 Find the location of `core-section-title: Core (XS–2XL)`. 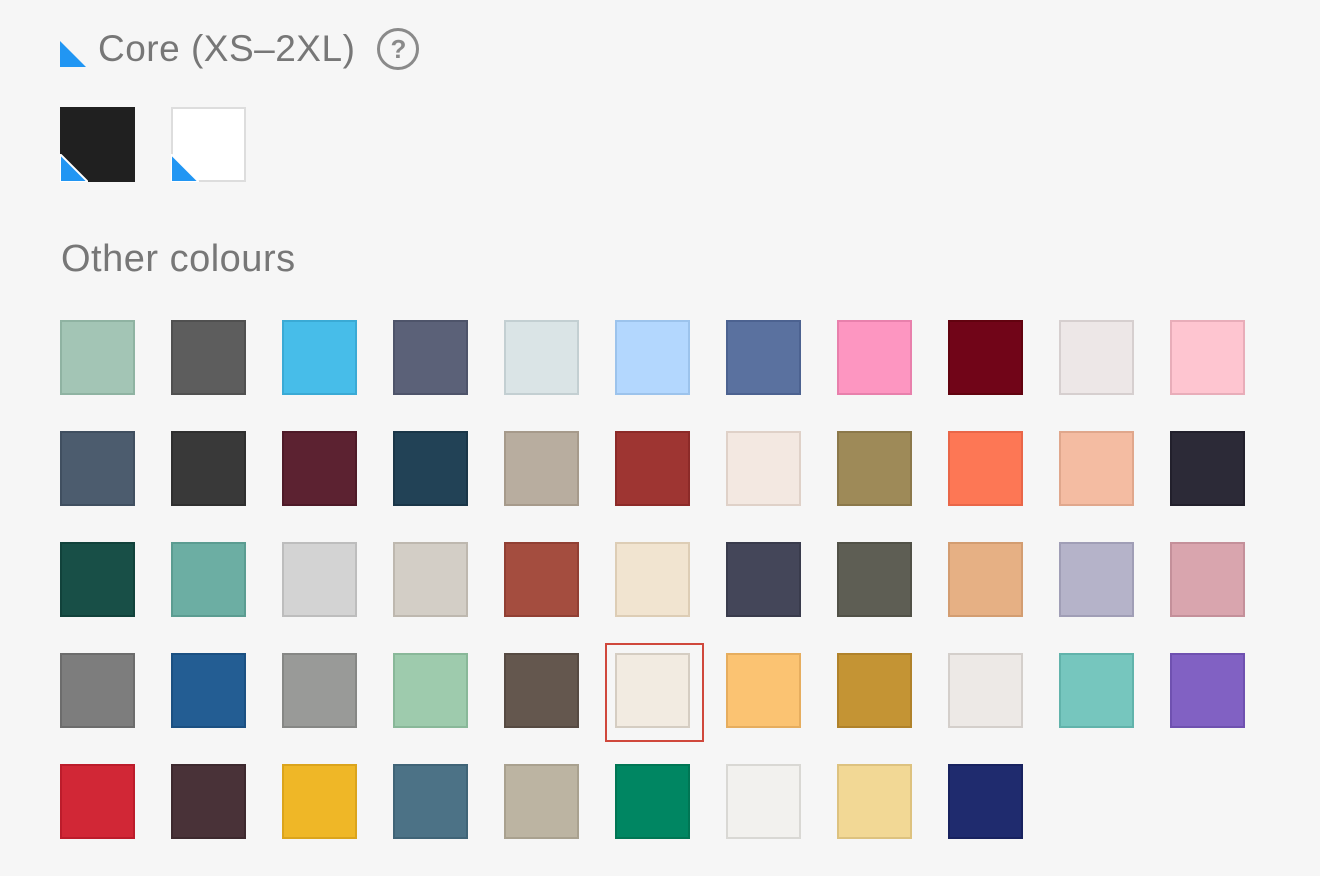

core-section-title: Core (XS–2XL) is located at coordinates (227, 48).